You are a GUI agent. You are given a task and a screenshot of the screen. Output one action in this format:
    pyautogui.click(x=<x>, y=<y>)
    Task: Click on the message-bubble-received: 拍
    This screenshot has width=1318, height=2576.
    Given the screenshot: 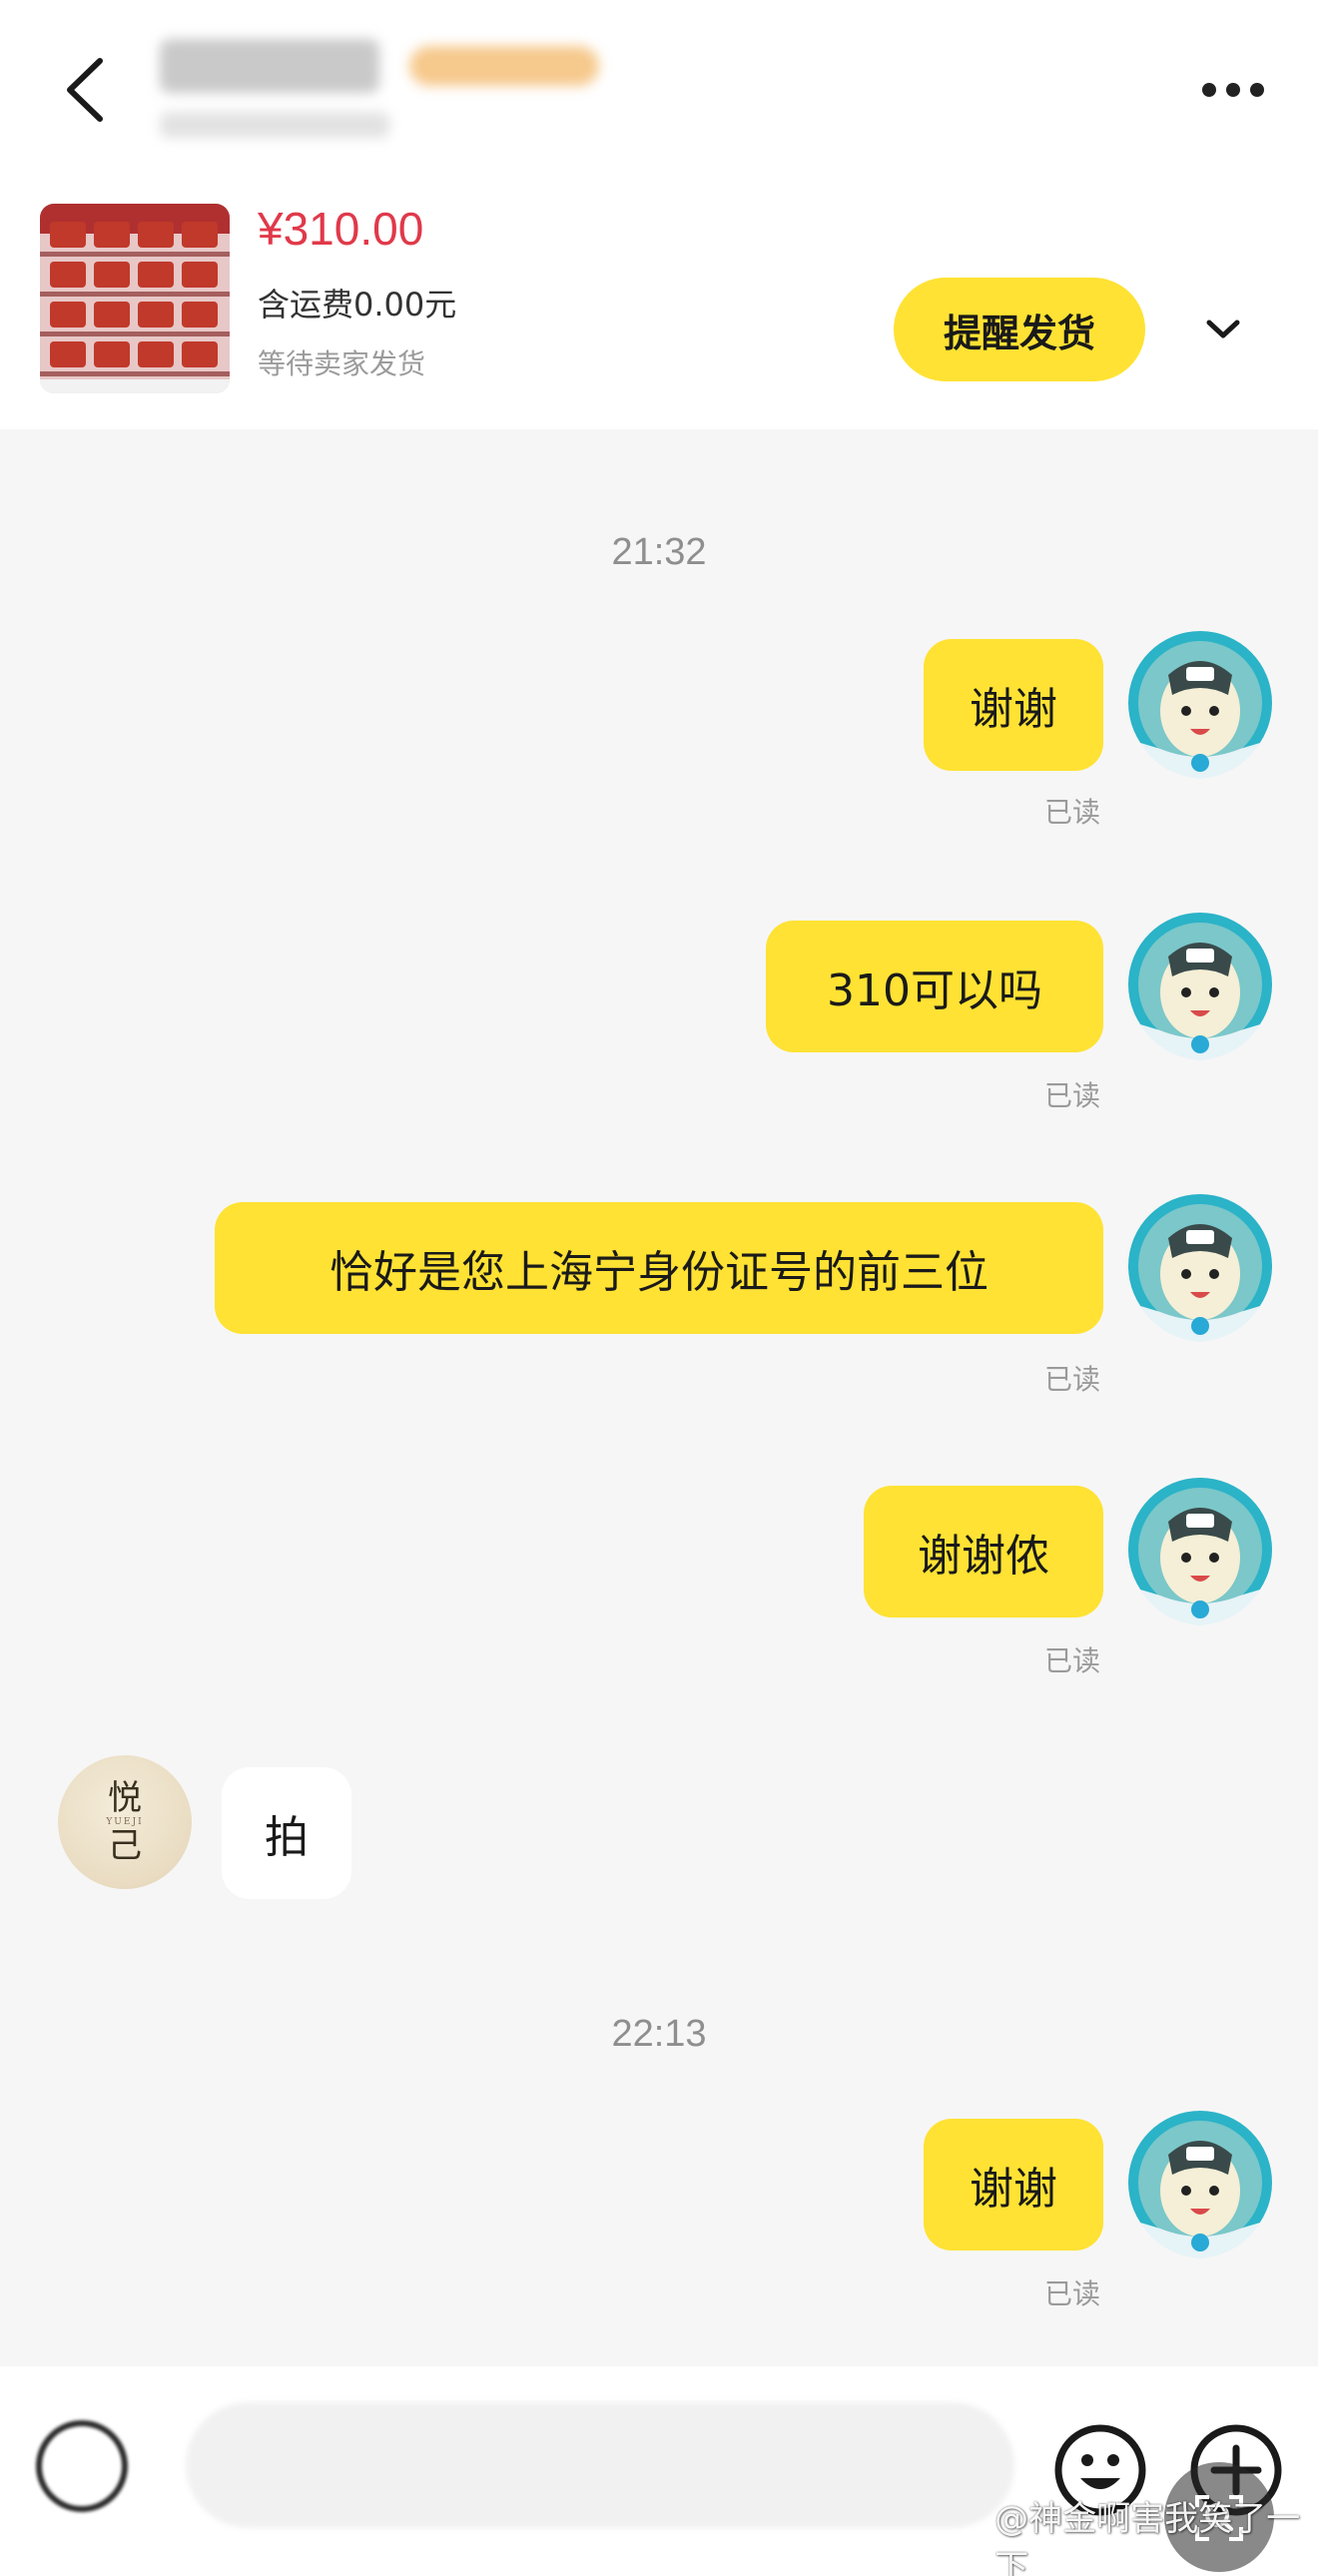 What is the action you would take?
    pyautogui.click(x=286, y=1833)
    